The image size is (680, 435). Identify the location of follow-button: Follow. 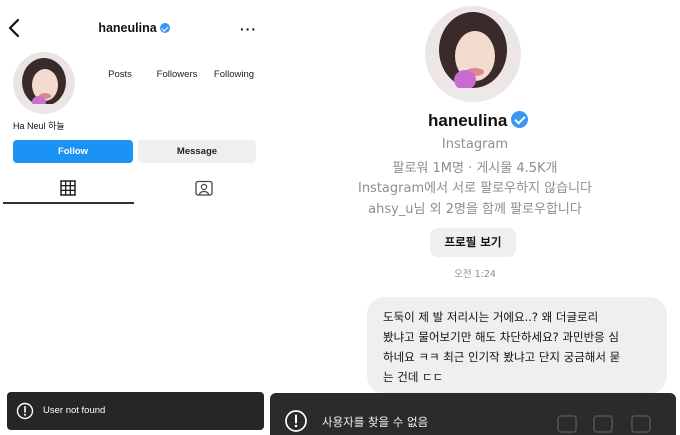
(73, 151).